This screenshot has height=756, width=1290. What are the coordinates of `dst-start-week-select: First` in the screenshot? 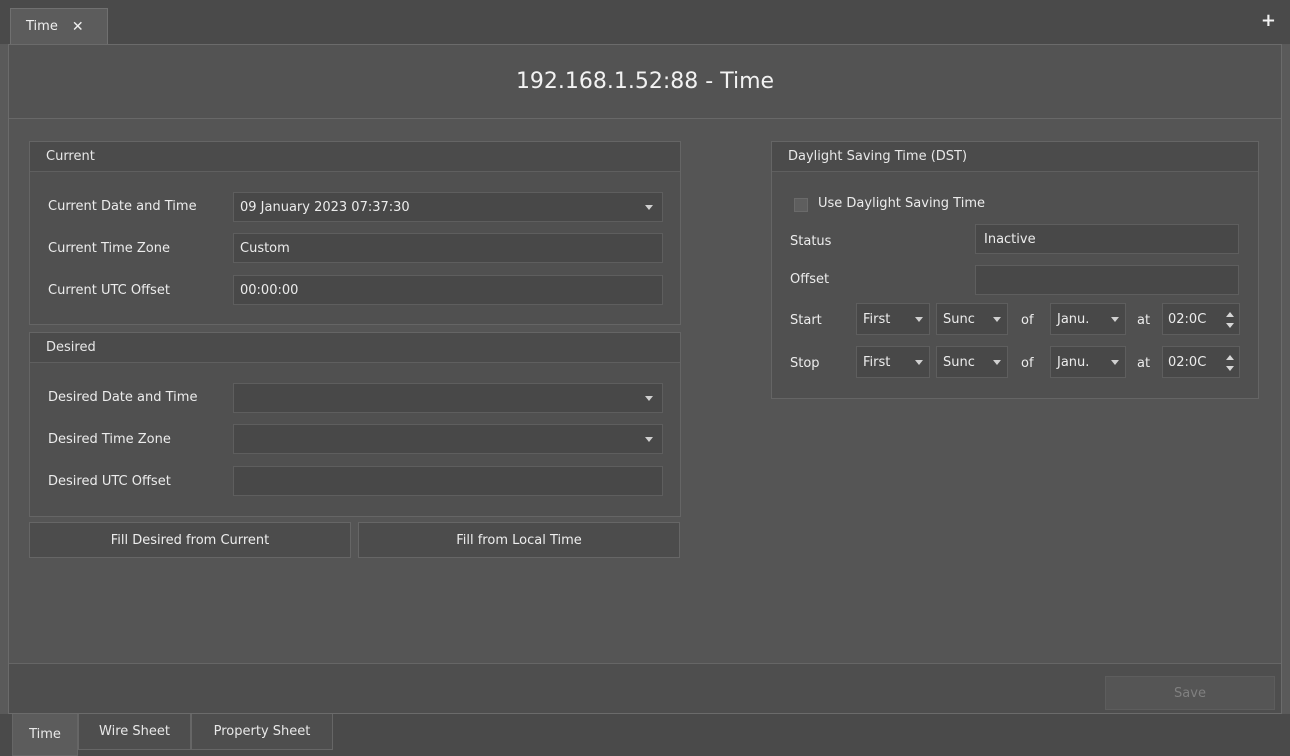 It's located at (893, 319).